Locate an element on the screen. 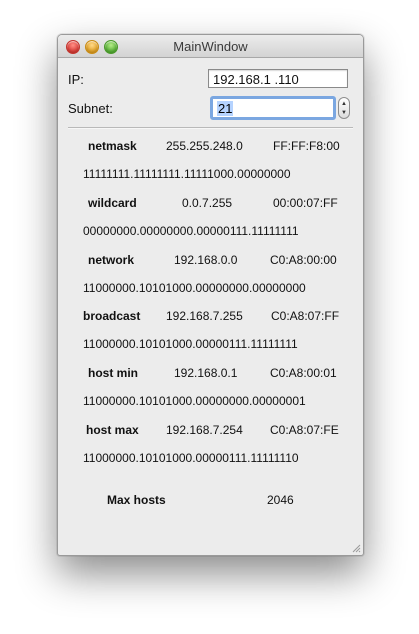 The image size is (419, 634). title-bar: MainWindow is located at coordinates (210, 46).